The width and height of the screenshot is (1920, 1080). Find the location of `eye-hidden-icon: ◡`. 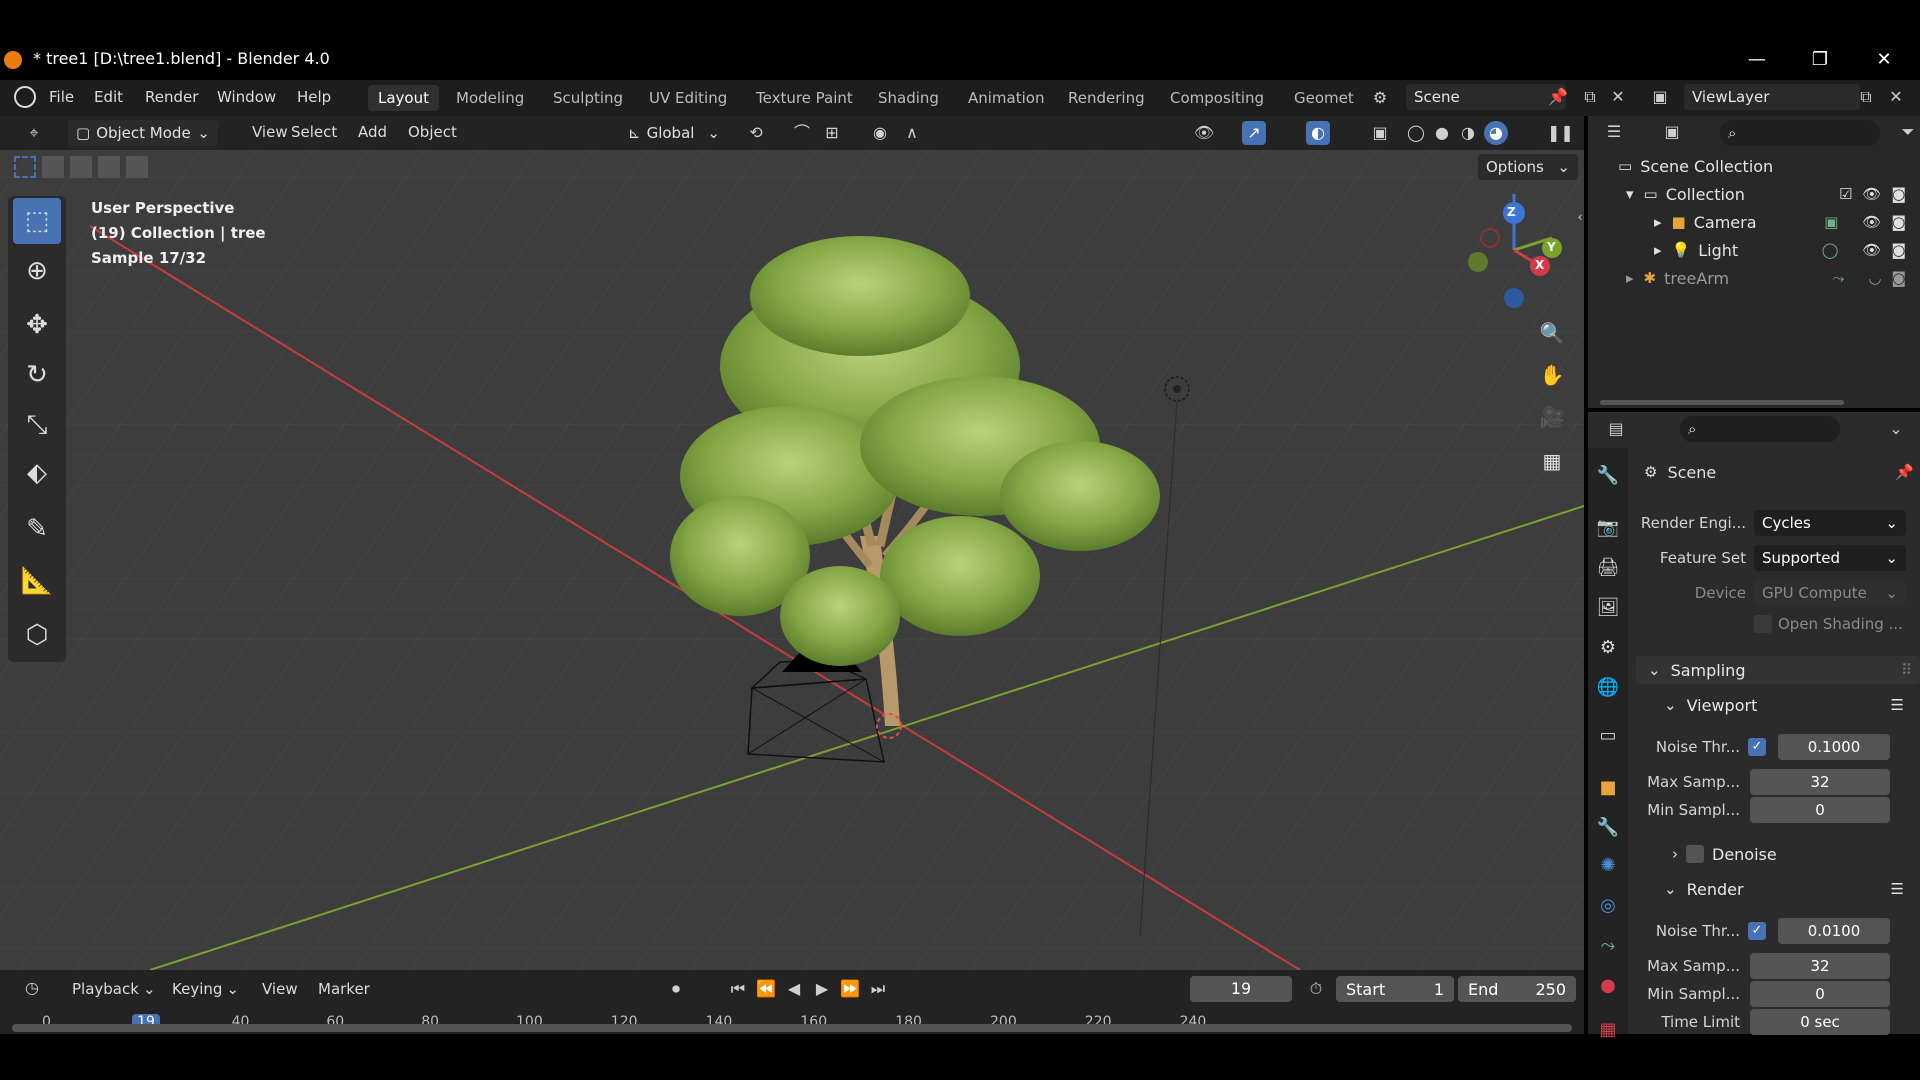

eye-hidden-icon: ◡ is located at coordinates (1874, 278).